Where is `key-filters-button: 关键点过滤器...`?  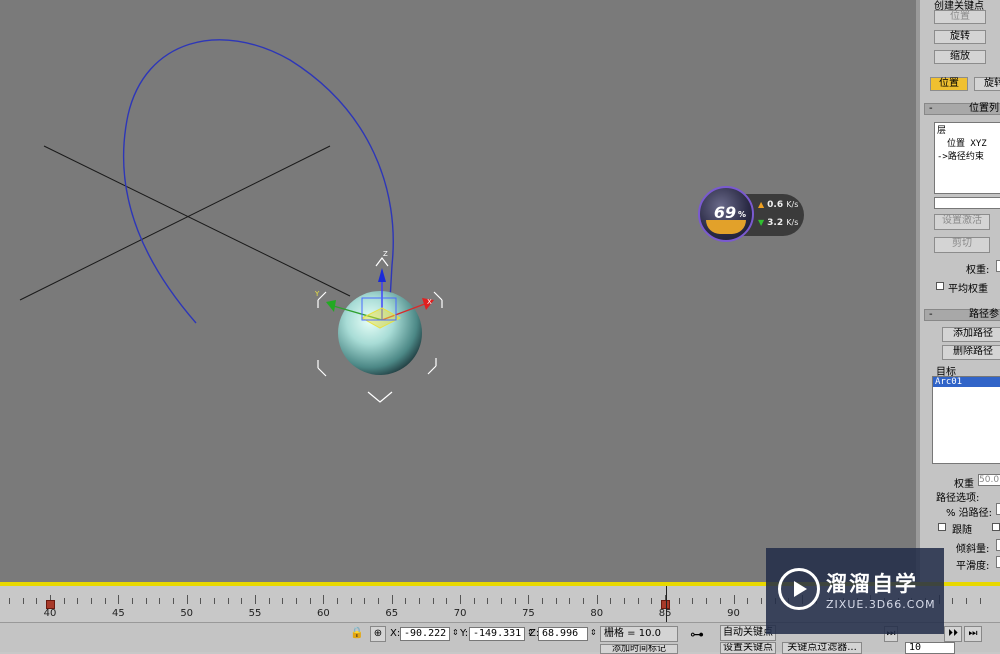 key-filters-button: 关键点过滤器... is located at coordinates (822, 648).